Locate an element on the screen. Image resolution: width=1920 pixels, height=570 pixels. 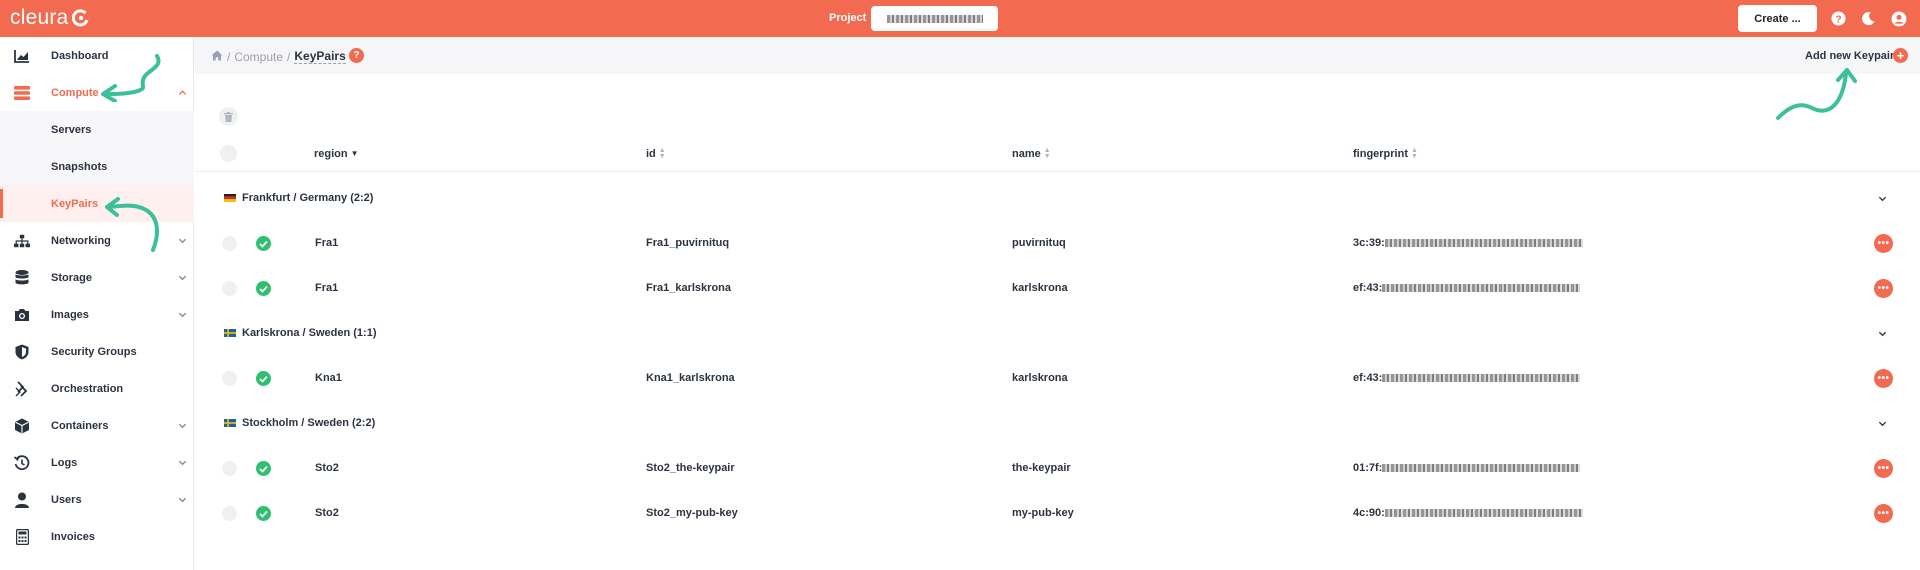
sidebar-item-containers: Containers is located at coordinates (97, 425).